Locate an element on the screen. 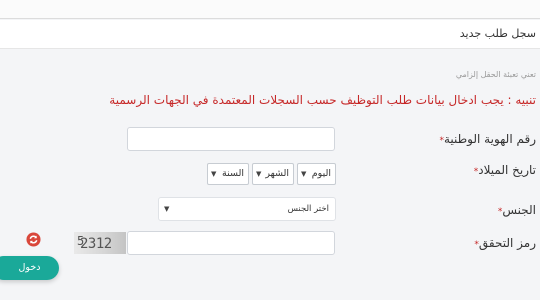  gender-label-text: الجنس is located at coordinates (519, 210).